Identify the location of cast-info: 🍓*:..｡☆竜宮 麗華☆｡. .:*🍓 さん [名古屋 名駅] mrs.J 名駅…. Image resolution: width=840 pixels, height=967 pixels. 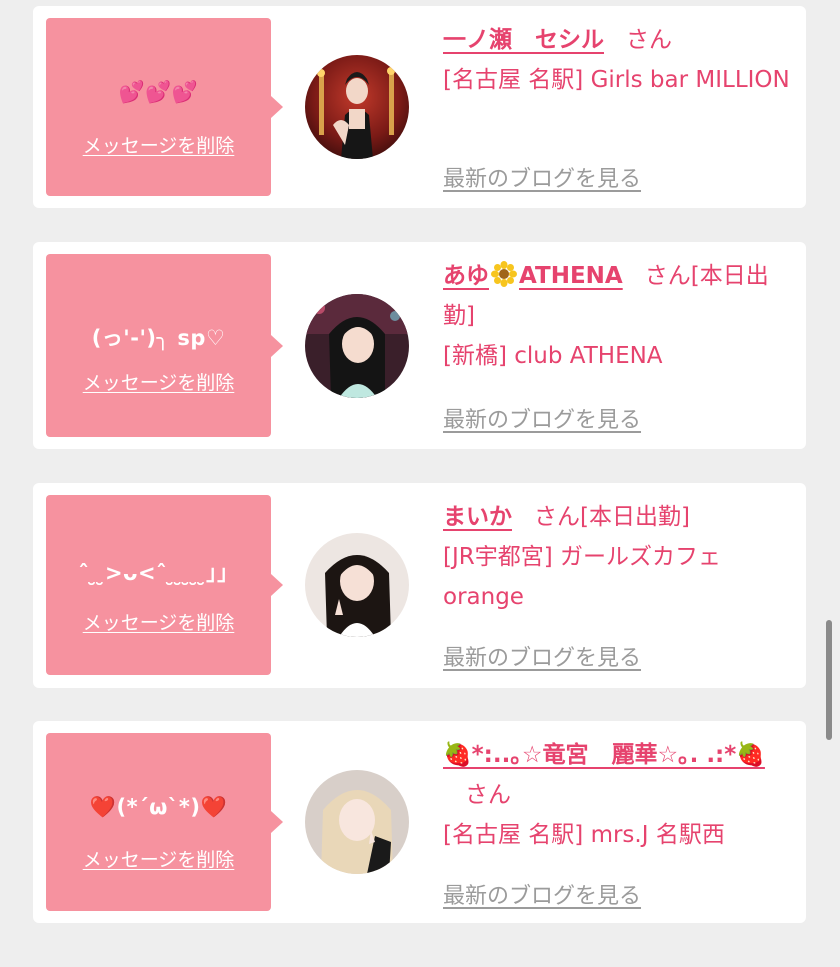
(618, 795).